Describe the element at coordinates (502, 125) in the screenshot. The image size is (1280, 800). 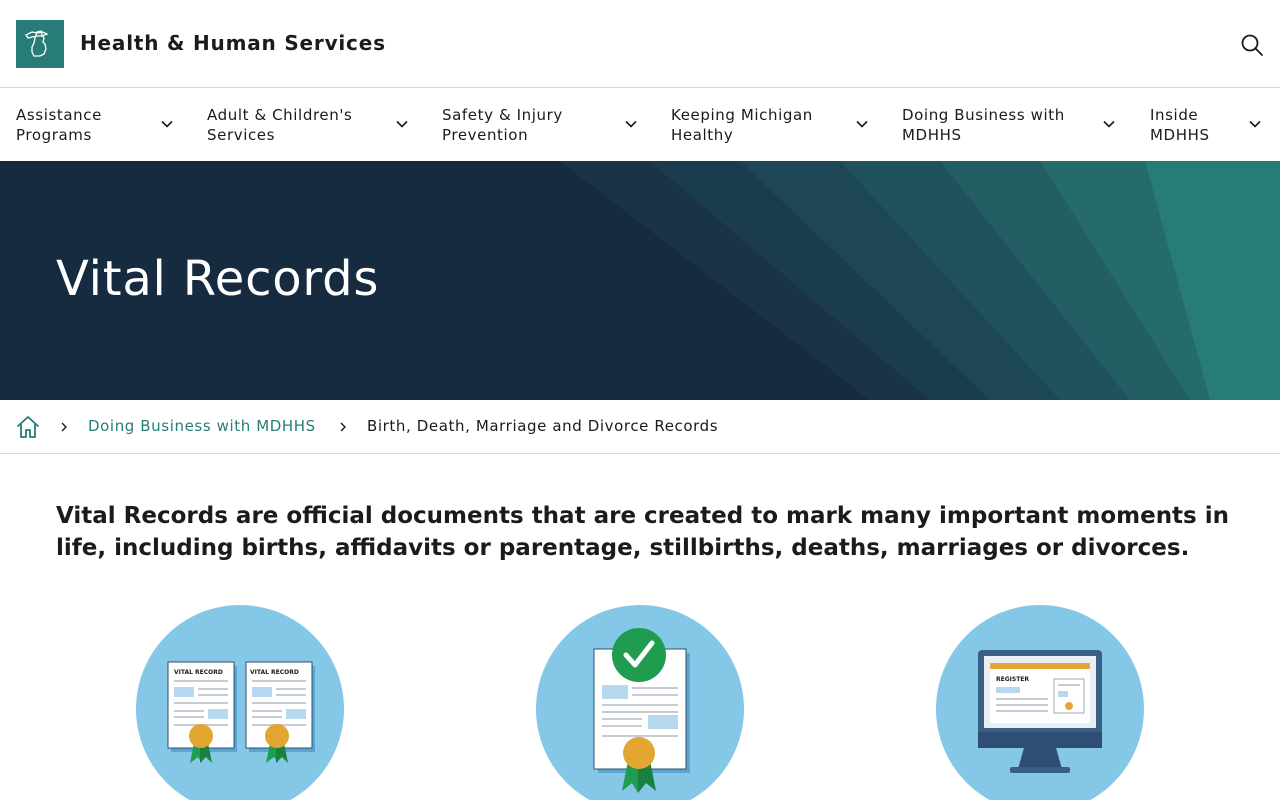
I see `nav-item-label: Safety & Injury Prevention` at that location.